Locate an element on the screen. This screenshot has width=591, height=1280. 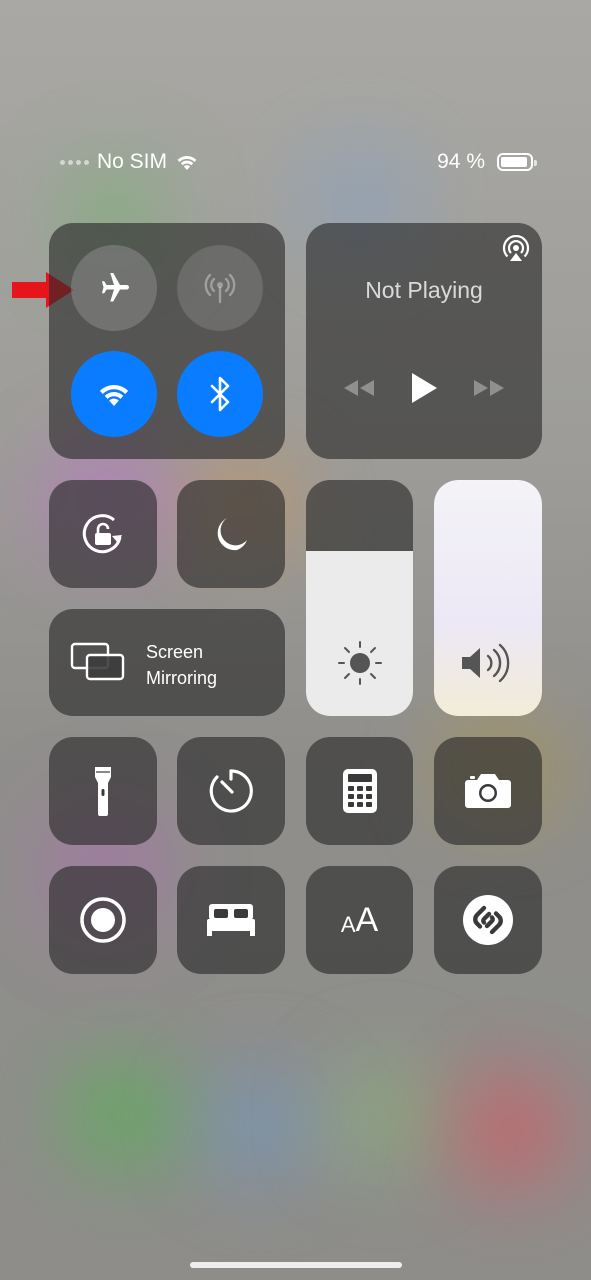
calculator-button is located at coordinates (359, 791).